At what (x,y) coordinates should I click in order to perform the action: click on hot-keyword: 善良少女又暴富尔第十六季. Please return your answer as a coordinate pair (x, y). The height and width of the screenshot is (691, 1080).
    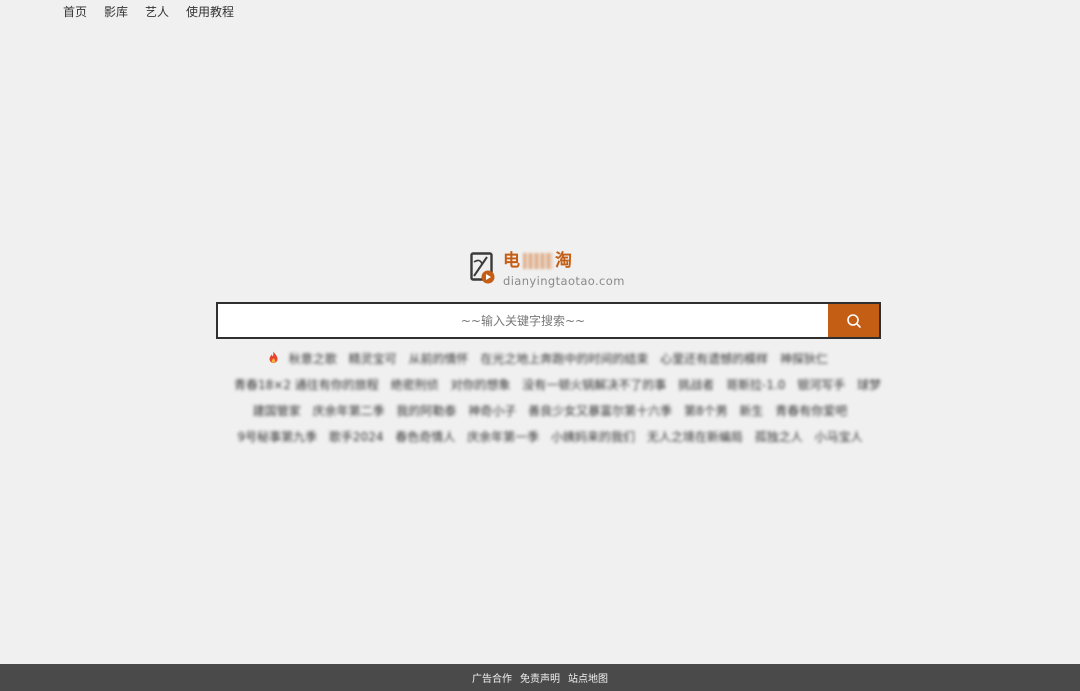
    Looking at the image, I should click on (600, 411).